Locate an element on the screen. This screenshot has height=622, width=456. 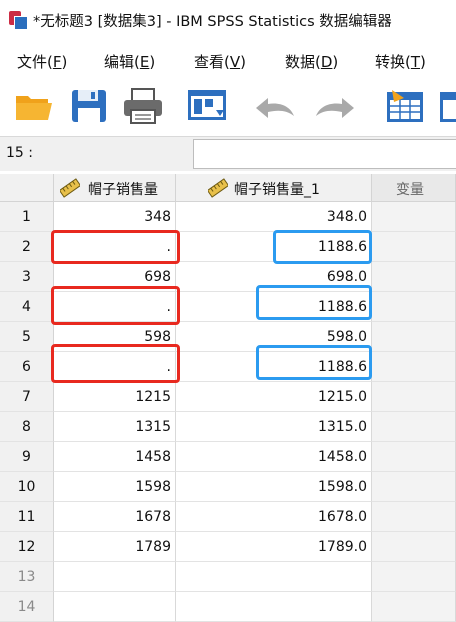
data-cell-col1: 1598 is located at coordinates (115, 487).